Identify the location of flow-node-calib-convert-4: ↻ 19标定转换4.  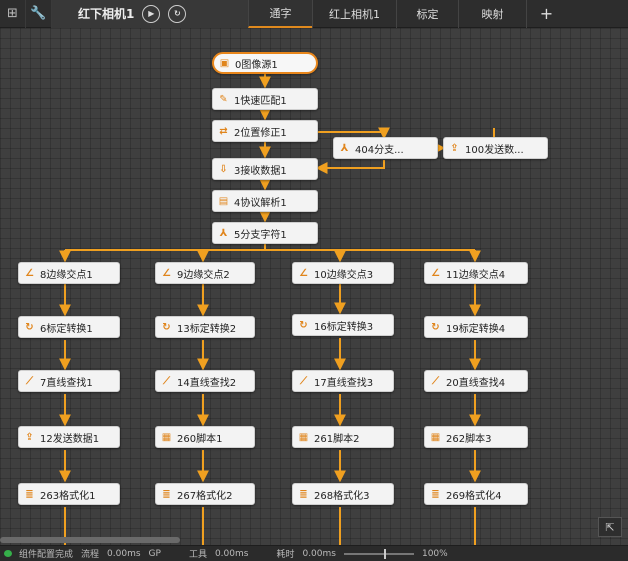
(476, 327).